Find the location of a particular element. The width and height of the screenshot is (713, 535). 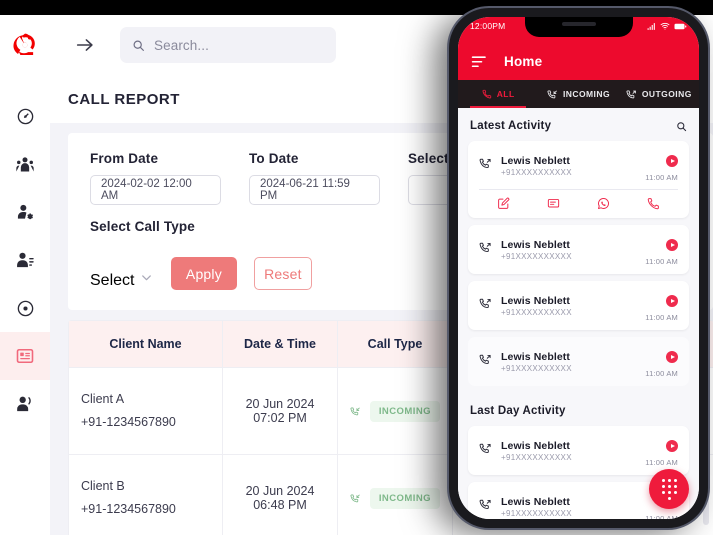

dialpad-button is located at coordinates (669, 489).